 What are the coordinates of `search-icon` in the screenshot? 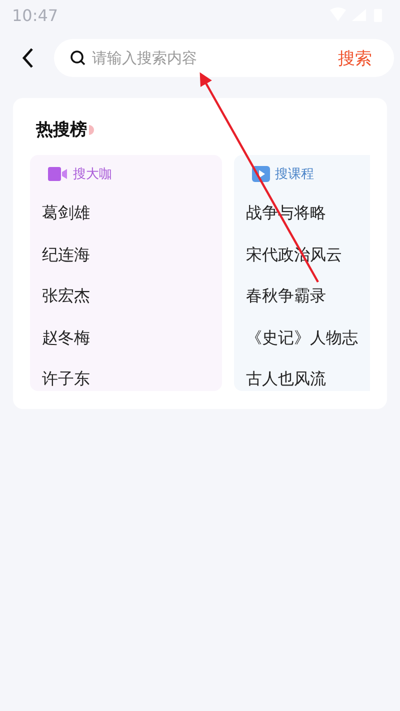 It's located at (78, 58).